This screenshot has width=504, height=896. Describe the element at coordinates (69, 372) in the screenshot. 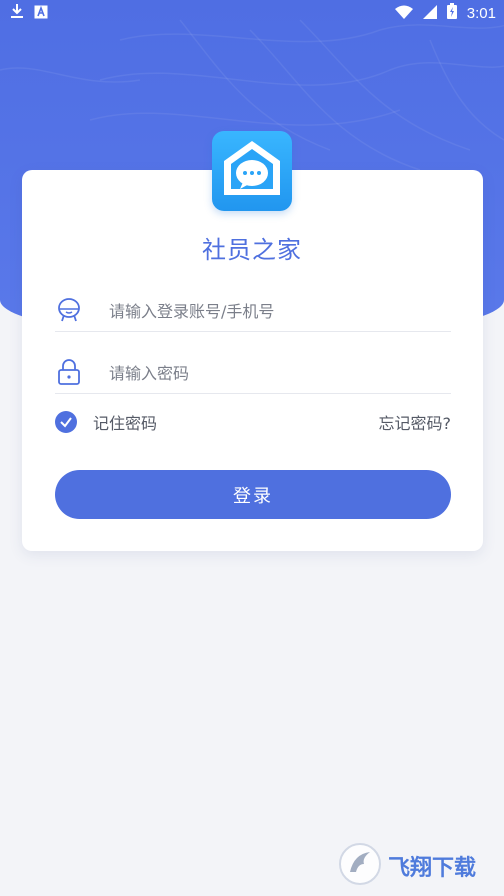

I see `lock-icon` at that location.